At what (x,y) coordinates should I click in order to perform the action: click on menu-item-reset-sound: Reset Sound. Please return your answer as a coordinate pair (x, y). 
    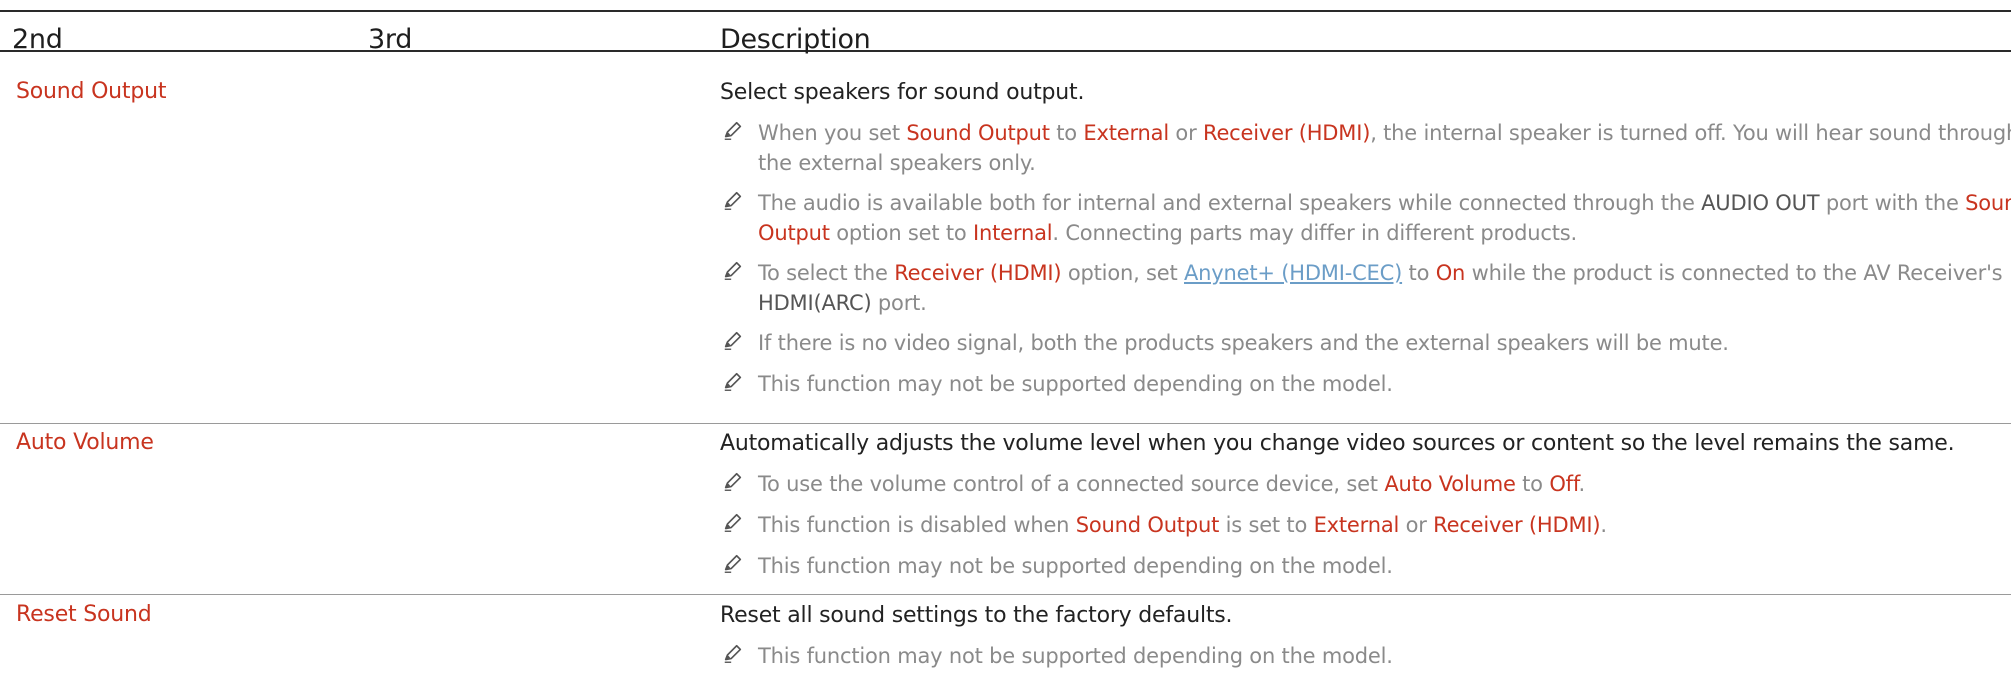
    Looking at the image, I should click on (84, 614).